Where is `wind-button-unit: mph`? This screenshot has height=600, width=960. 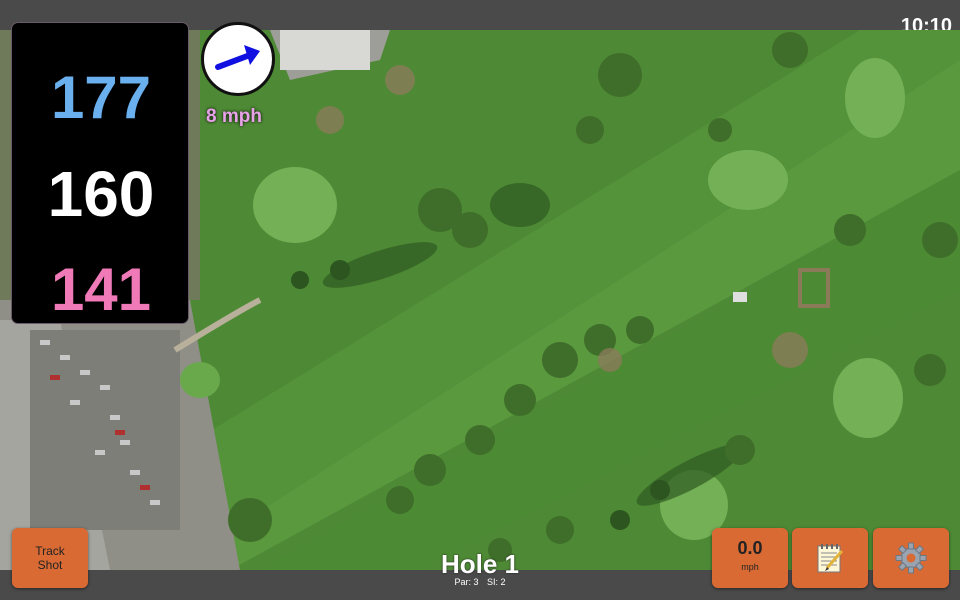
wind-button-unit: mph is located at coordinates (750, 567).